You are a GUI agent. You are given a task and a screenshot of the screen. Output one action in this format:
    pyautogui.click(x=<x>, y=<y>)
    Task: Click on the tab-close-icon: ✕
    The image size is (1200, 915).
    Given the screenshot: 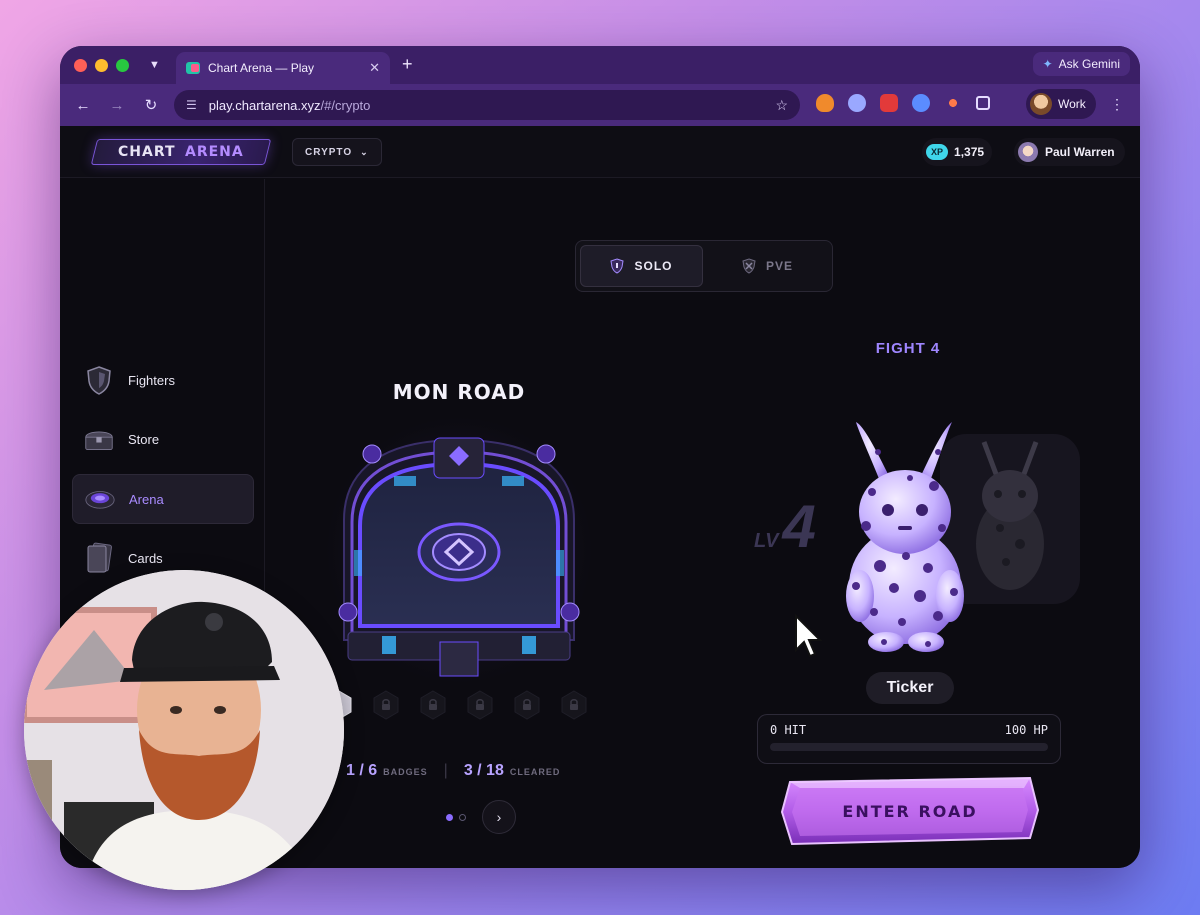 What is the action you would take?
    pyautogui.click(x=374, y=68)
    